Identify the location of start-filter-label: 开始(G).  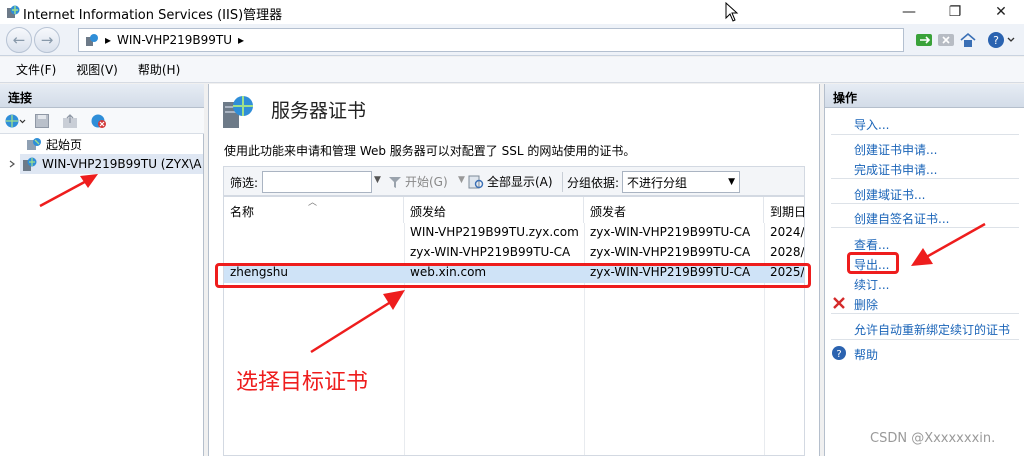
(426, 182).